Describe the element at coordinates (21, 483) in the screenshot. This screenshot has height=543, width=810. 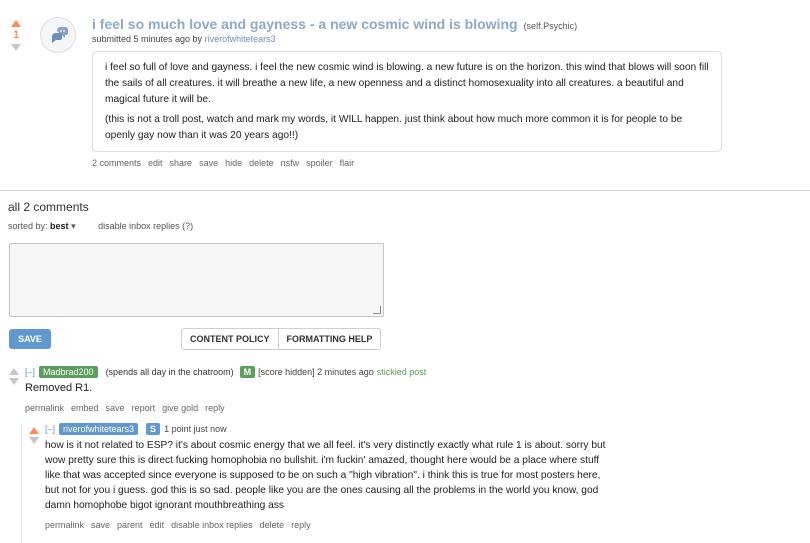
I see `thread-line` at that location.